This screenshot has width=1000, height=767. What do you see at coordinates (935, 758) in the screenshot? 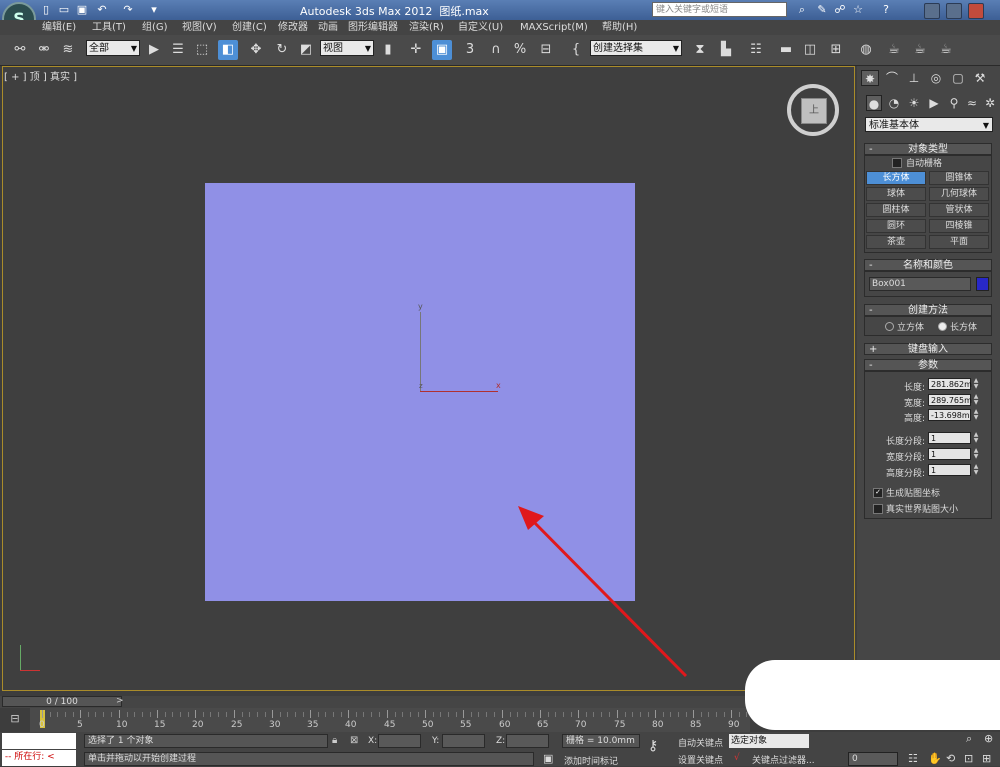
I see `pan-view-icon: ✋` at bounding box center [935, 758].